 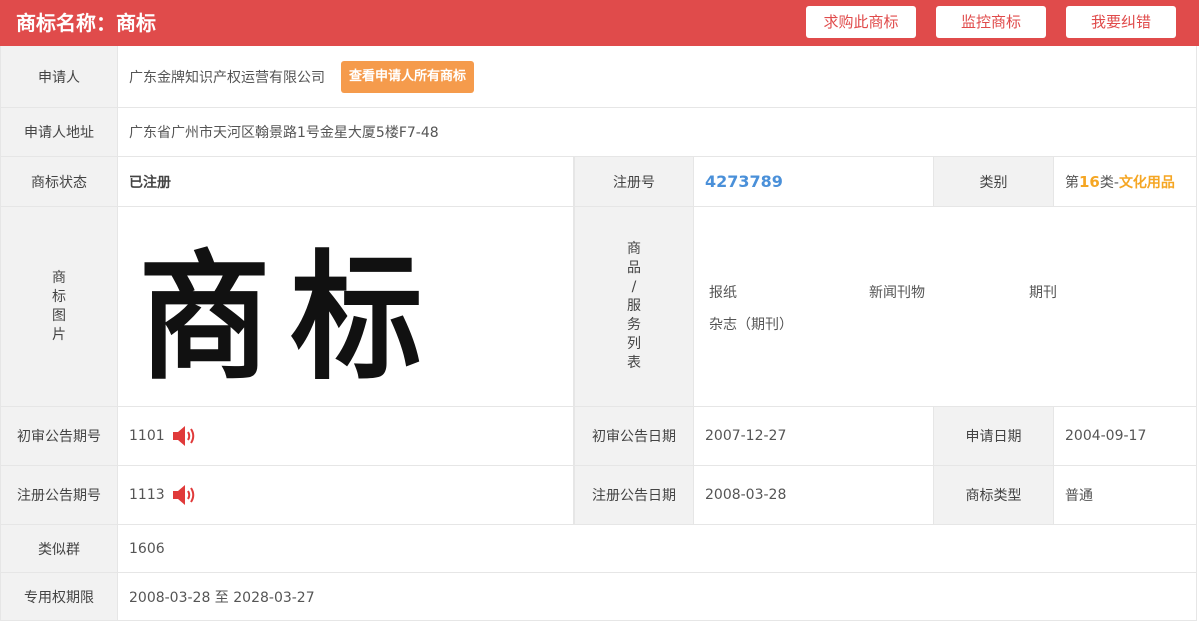 What do you see at coordinates (59, 277) in the screenshot?
I see `image-label-char: 商` at bounding box center [59, 277].